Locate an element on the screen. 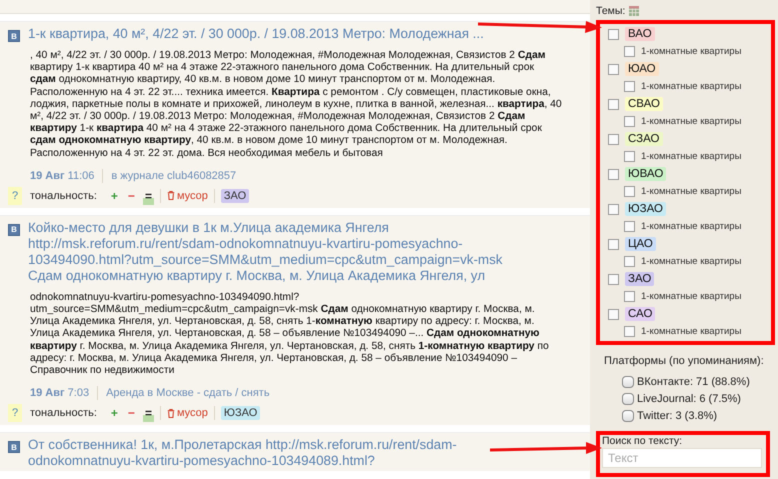 This screenshot has width=778, height=479. search-label: Поиск по тексту: is located at coordinates (643, 441).